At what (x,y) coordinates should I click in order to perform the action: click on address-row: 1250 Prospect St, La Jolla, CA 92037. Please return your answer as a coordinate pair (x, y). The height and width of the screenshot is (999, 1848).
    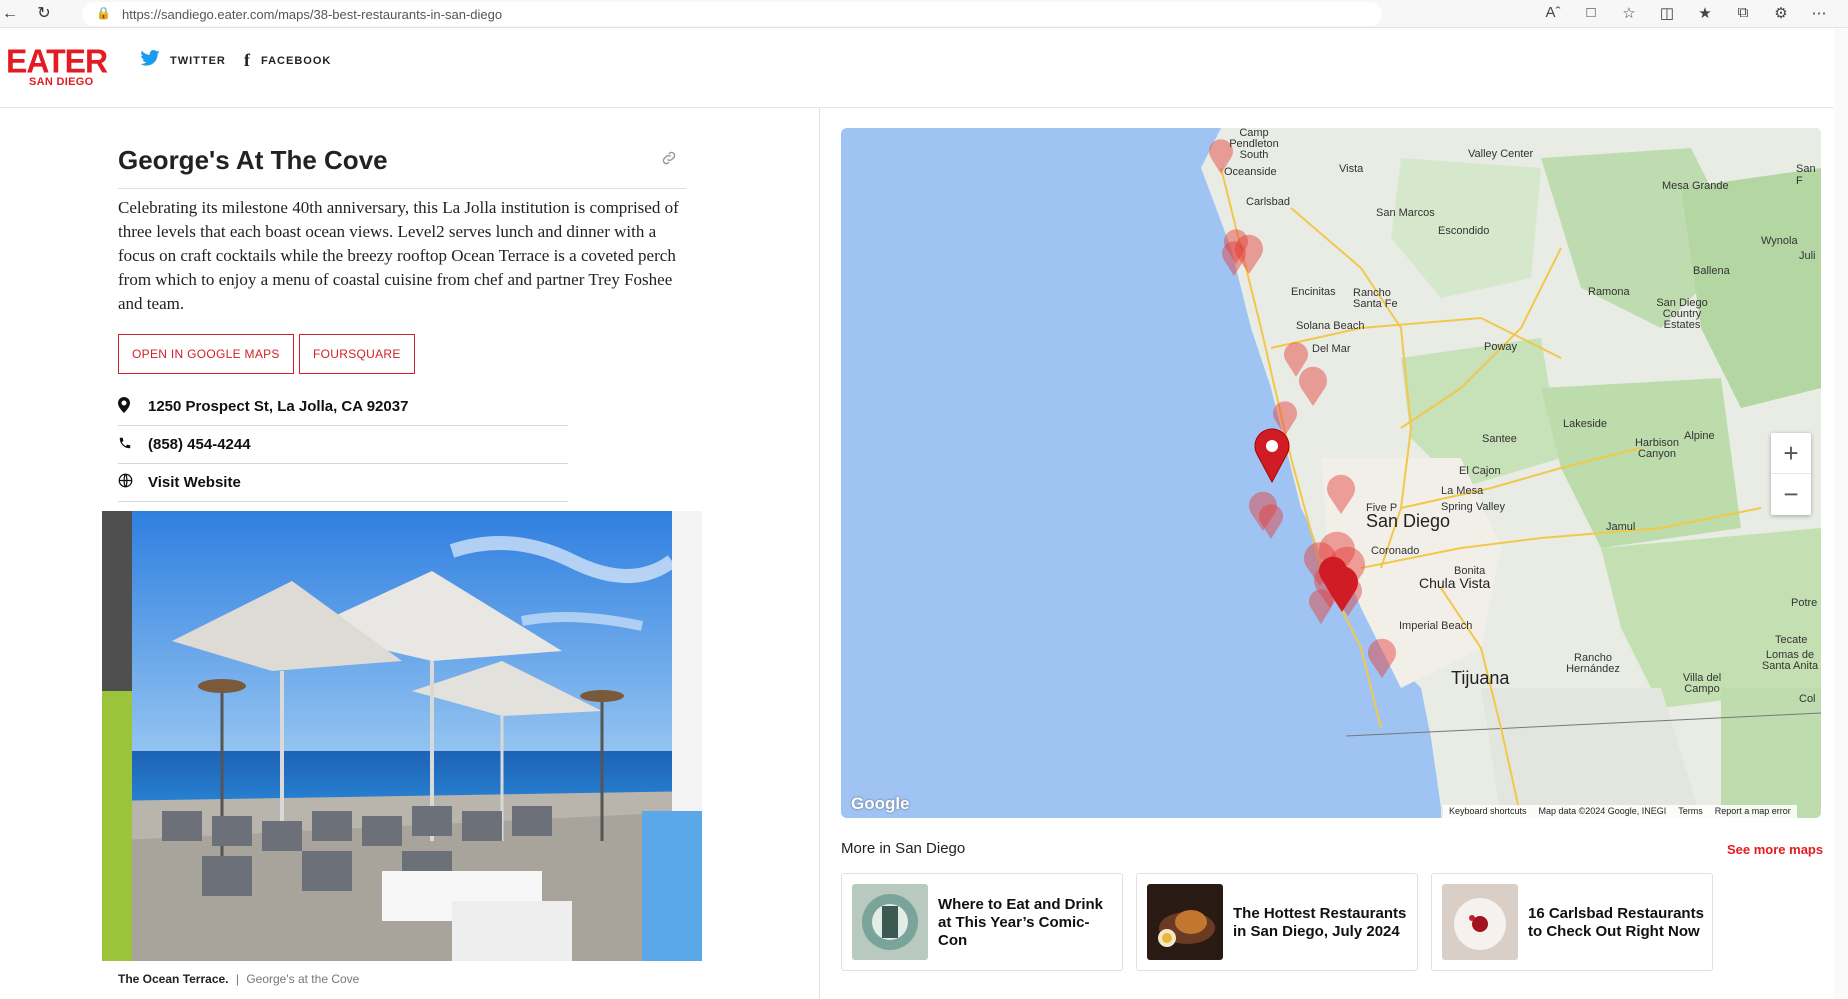
    Looking at the image, I should click on (343, 407).